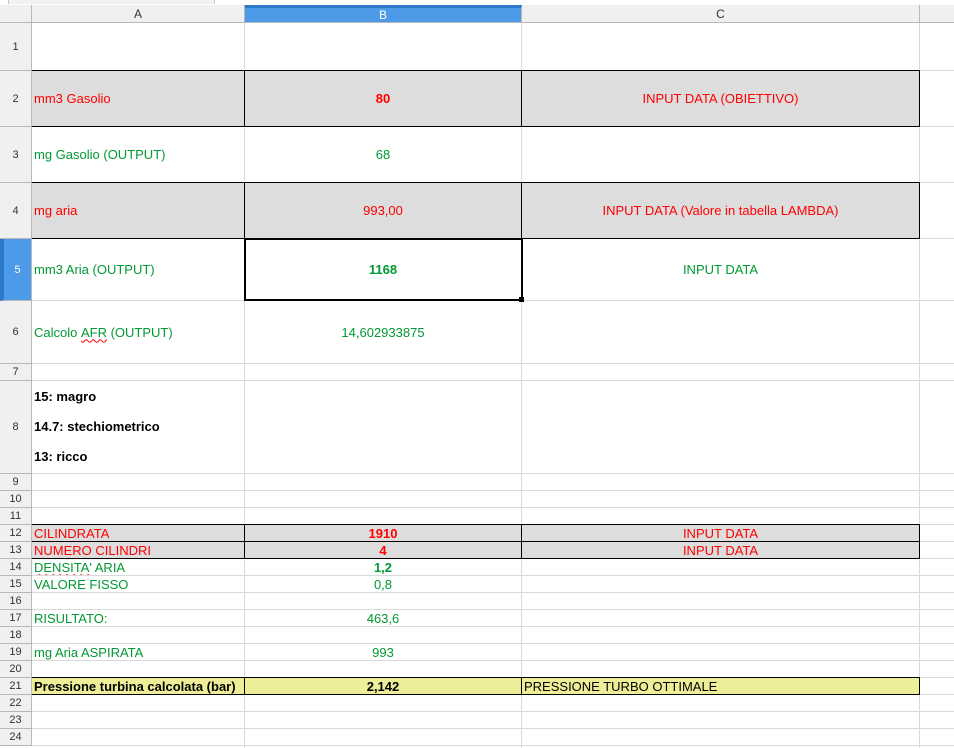 The height and width of the screenshot is (748, 954). What do you see at coordinates (720, 686) in the screenshot?
I see `cell-c21: PRESSIONE TURBO OTTIMALE` at bounding box center [720, 686].